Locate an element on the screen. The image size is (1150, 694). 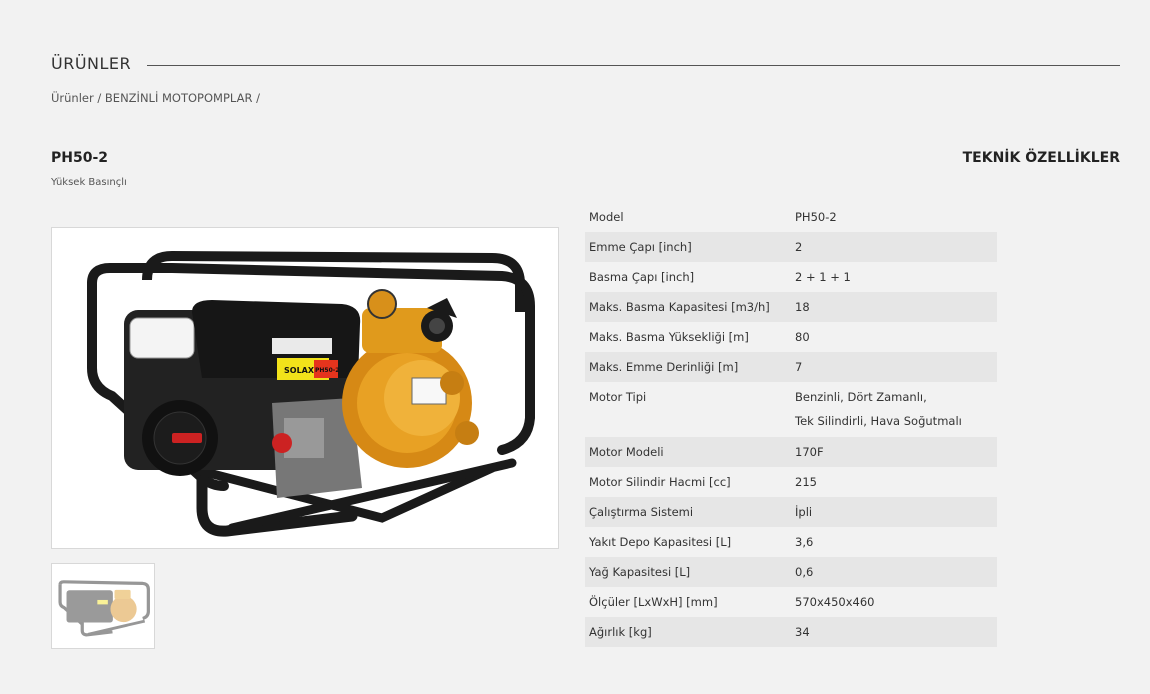
spec-label: Ölçüler [LxWxH] [mm] is located at coordinates (653, 602).